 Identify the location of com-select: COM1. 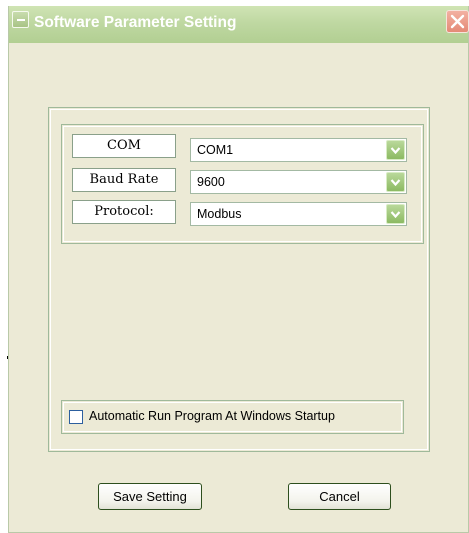
(298, 150).